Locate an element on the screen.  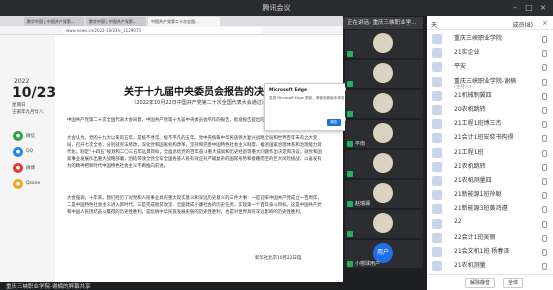
calendar-weekday: 星期日 is located at coordinates (19, 105).